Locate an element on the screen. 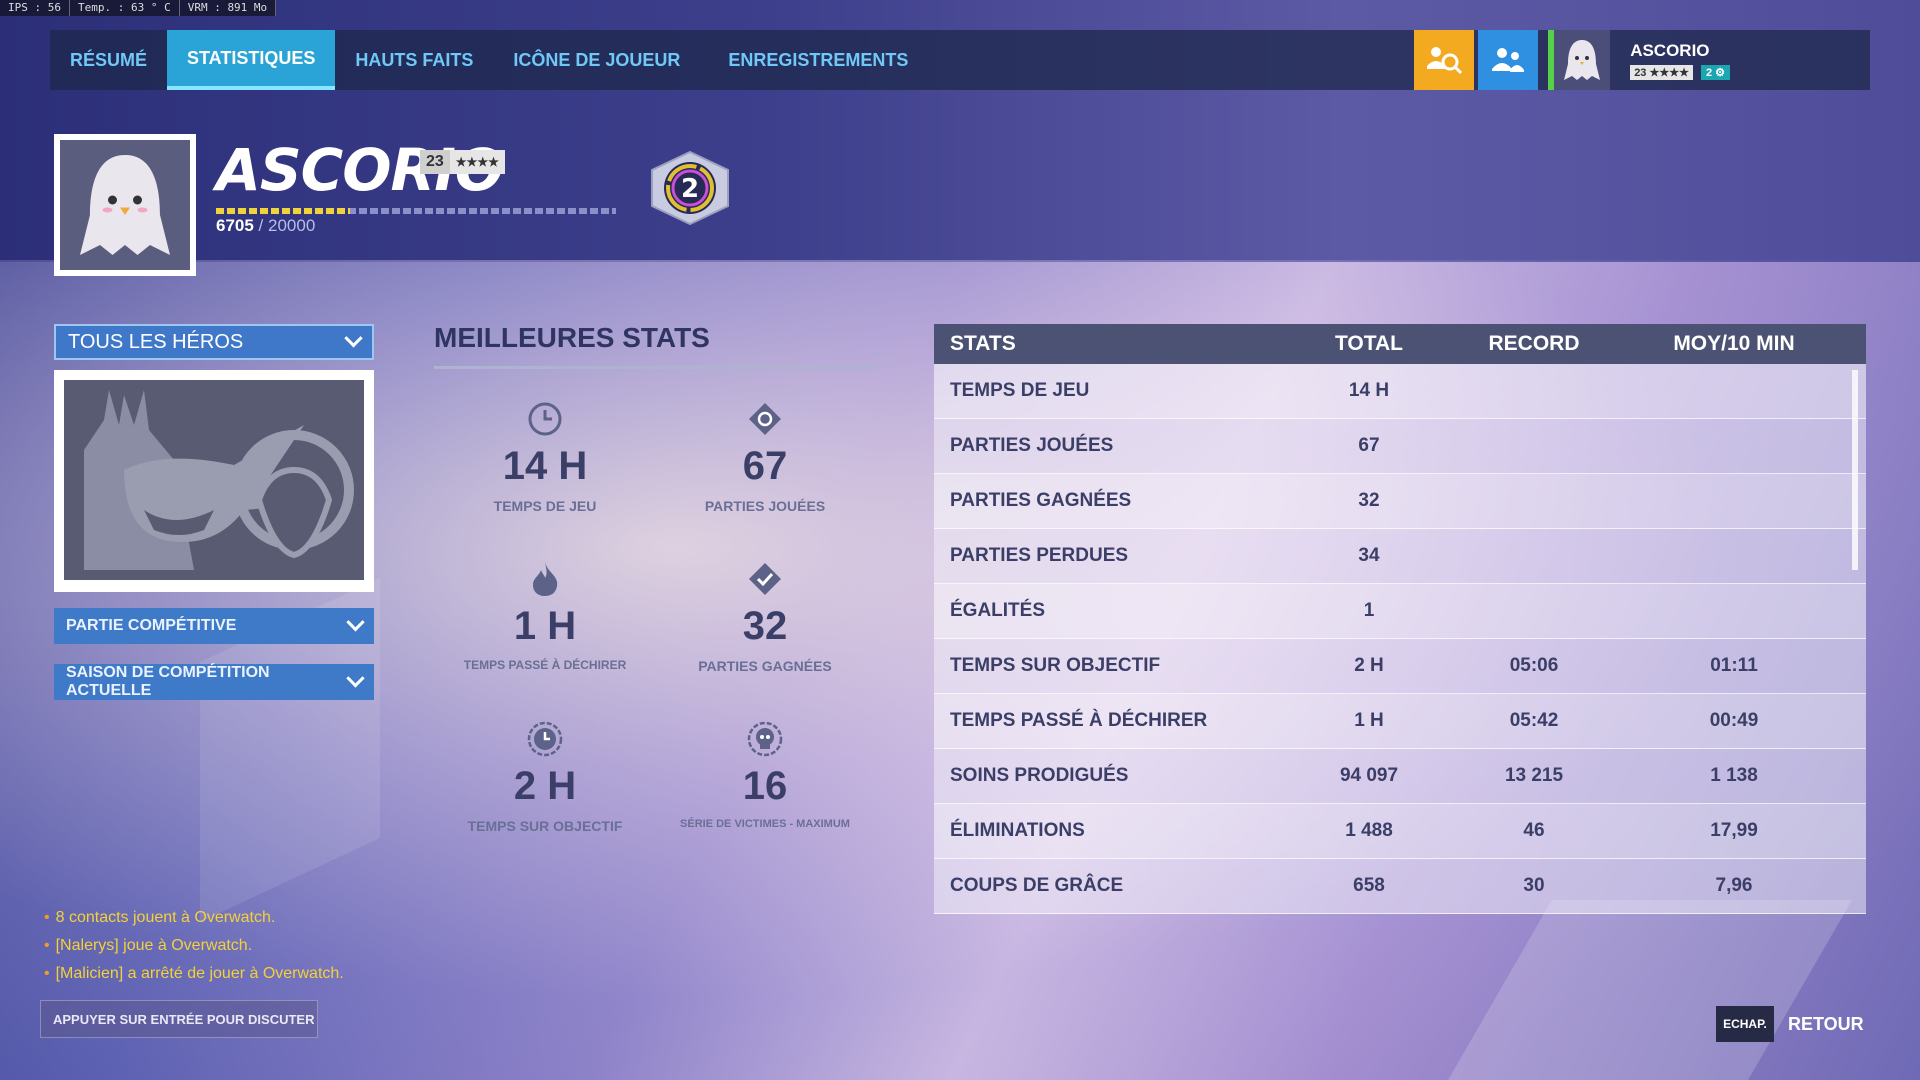 This screenshot has height=1080, width=1920. friends-button is located at coordinates (1508, 60).